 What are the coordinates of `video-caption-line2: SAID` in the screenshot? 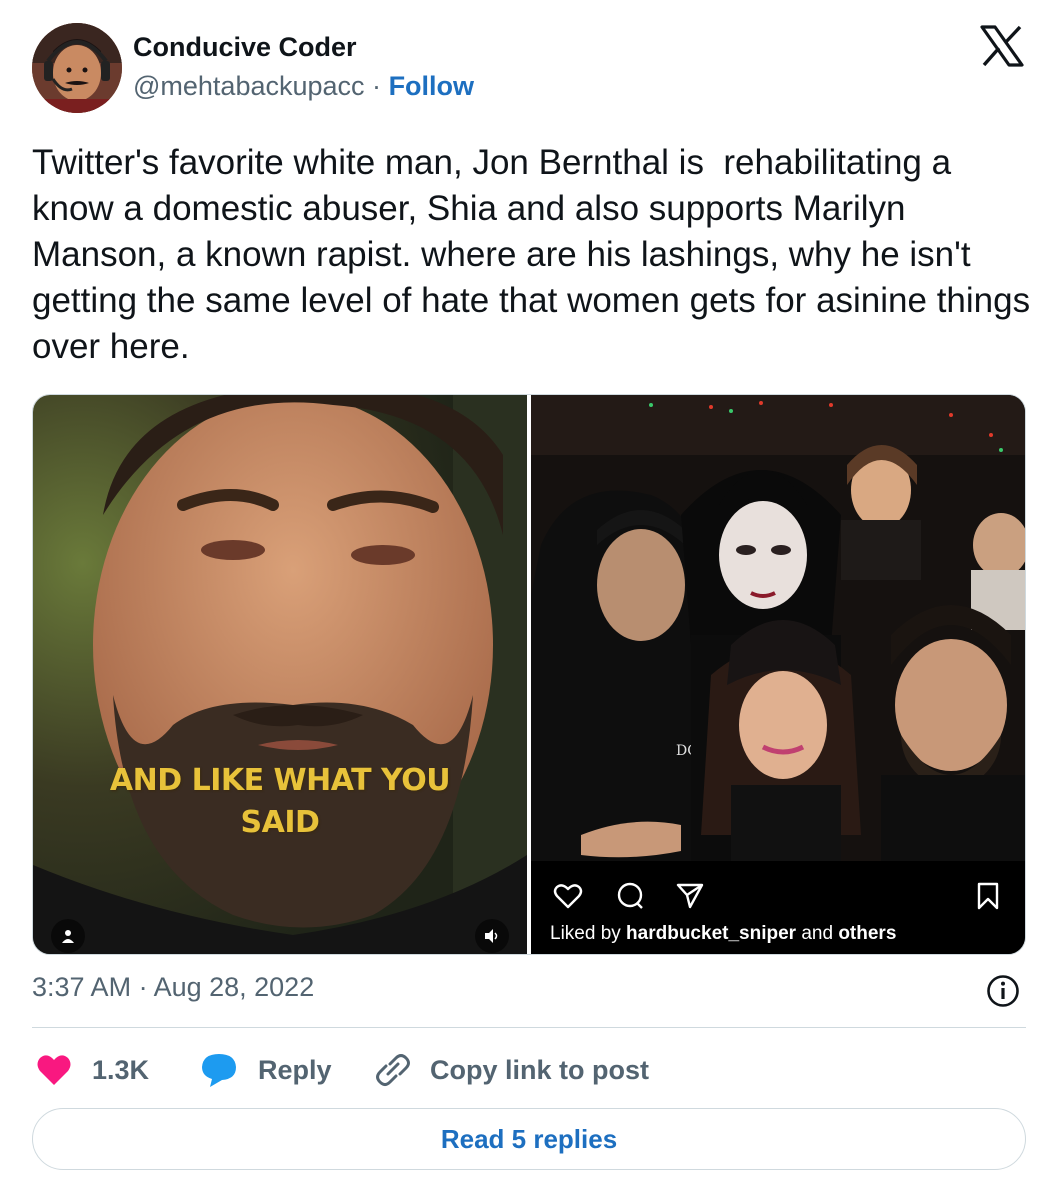 It's located at (280, 822).